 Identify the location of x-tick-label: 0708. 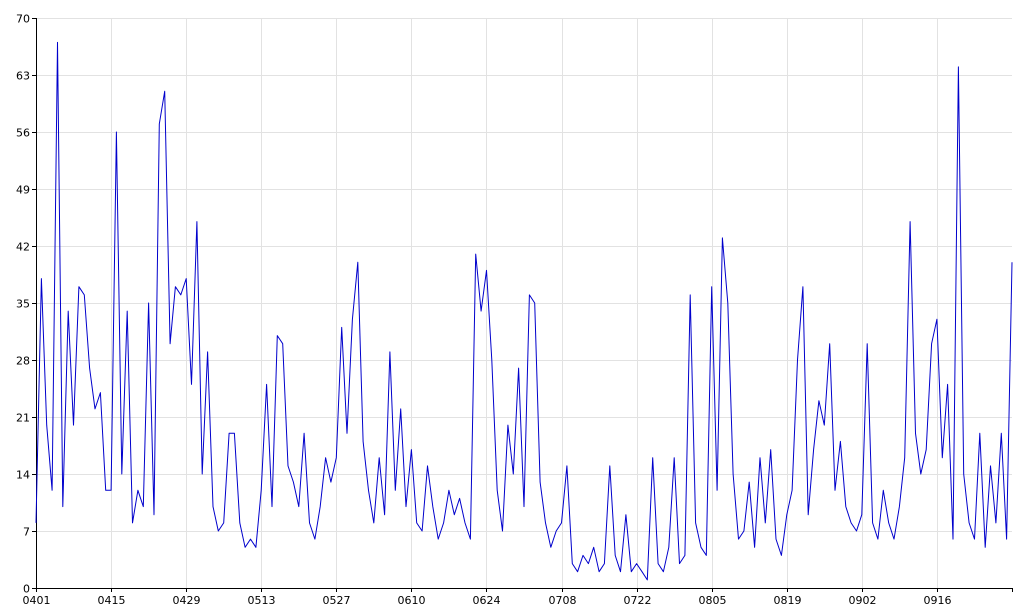
(563, 600).